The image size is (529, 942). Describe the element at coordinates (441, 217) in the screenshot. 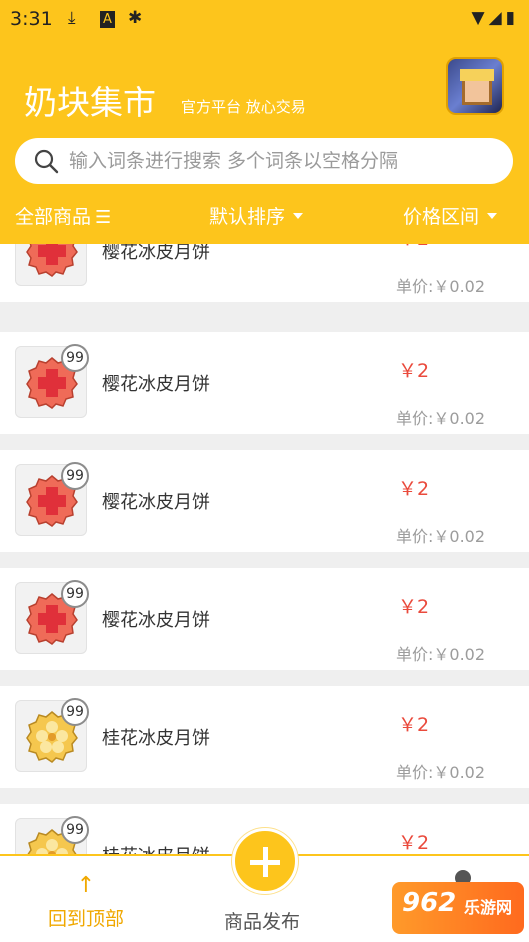

I see `filter-price-label: 价格区间` at that location.